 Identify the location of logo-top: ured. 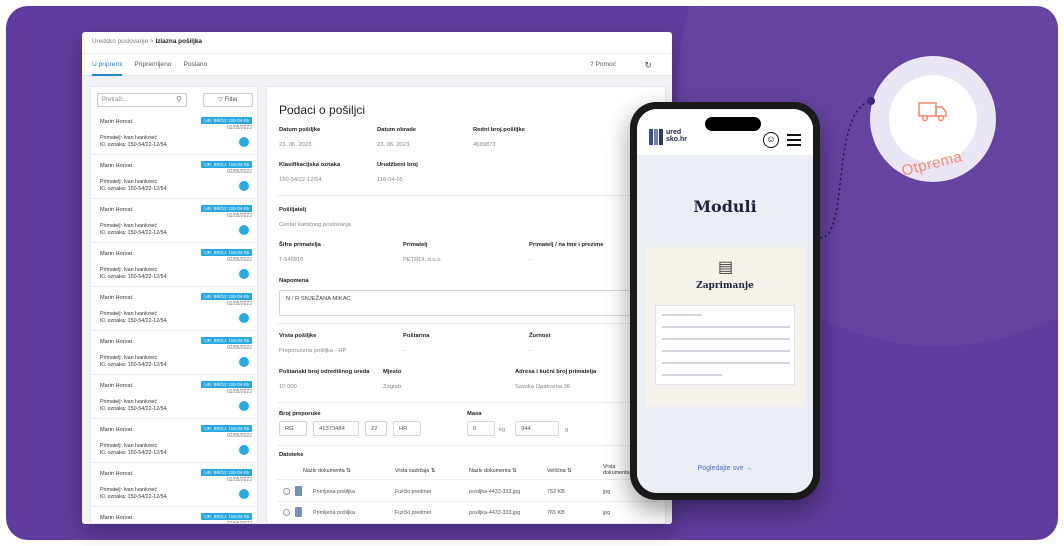
(674, 132).